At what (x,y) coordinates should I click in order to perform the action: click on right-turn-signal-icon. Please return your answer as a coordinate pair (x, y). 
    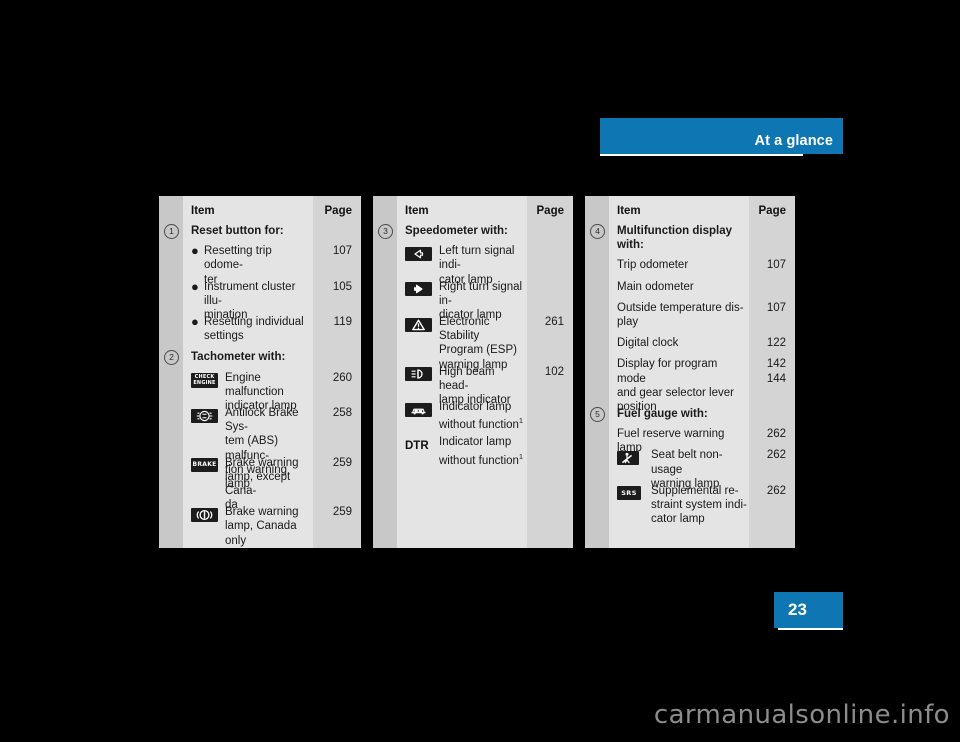
    Looking at the image, I should click on (418, 289).